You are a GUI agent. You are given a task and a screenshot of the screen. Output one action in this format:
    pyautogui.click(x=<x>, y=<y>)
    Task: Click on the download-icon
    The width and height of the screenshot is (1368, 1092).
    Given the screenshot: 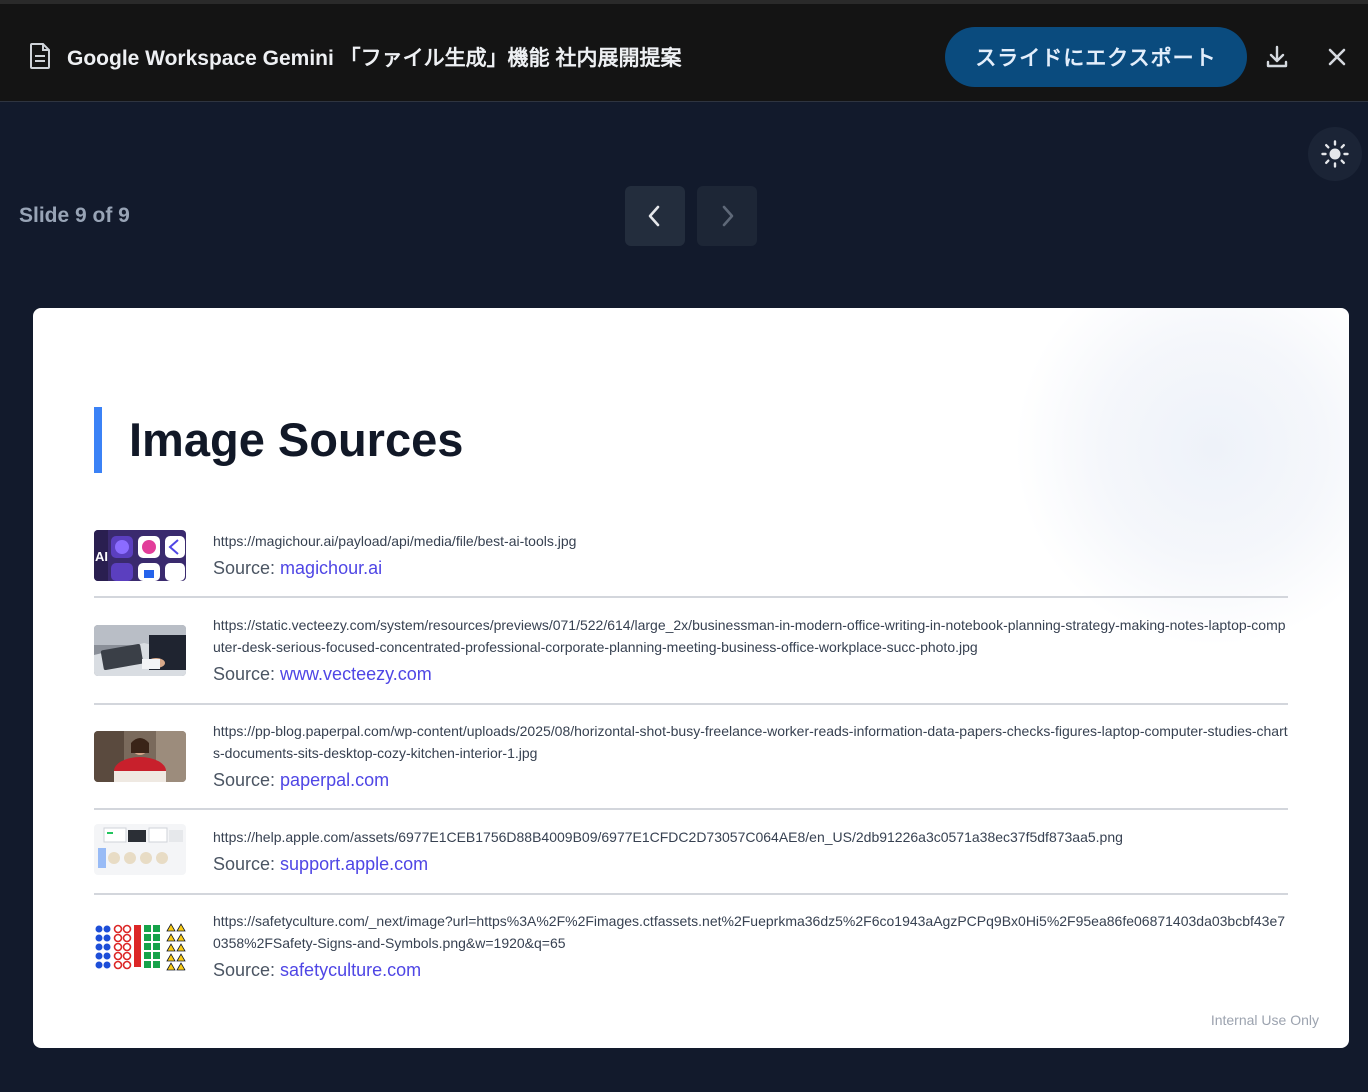 What is the action you would take?
    pyautogui.click(x=1277, y=57)
    